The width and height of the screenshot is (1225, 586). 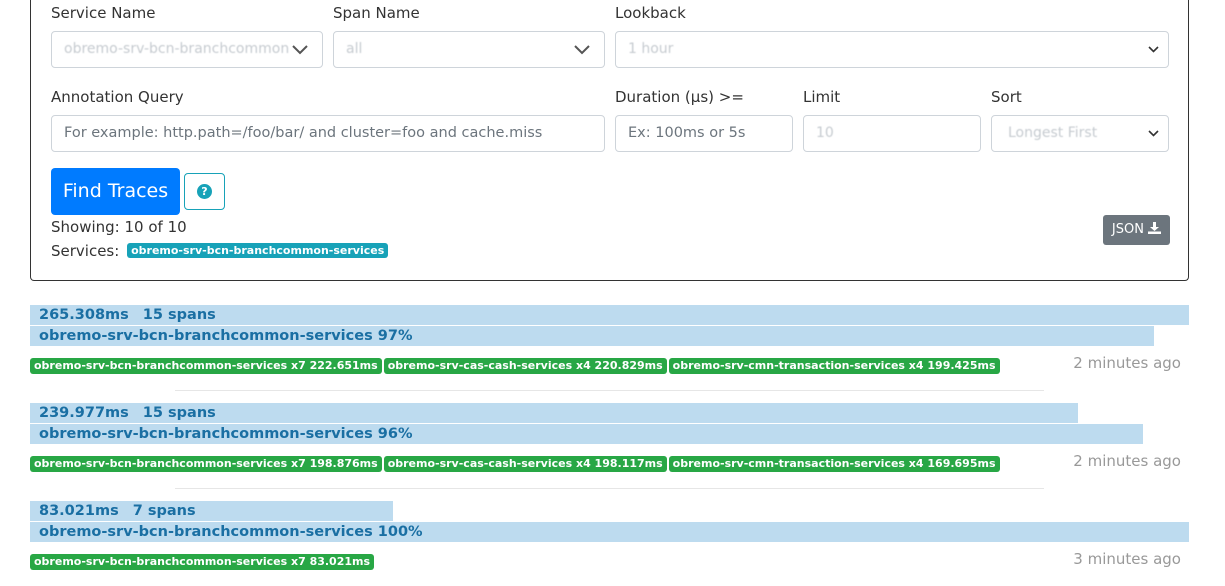 What do you see at coordinates (115, 191) in the screenshot?
I see `find-traces-button: Find Traces` at bounding box center [115, 191].